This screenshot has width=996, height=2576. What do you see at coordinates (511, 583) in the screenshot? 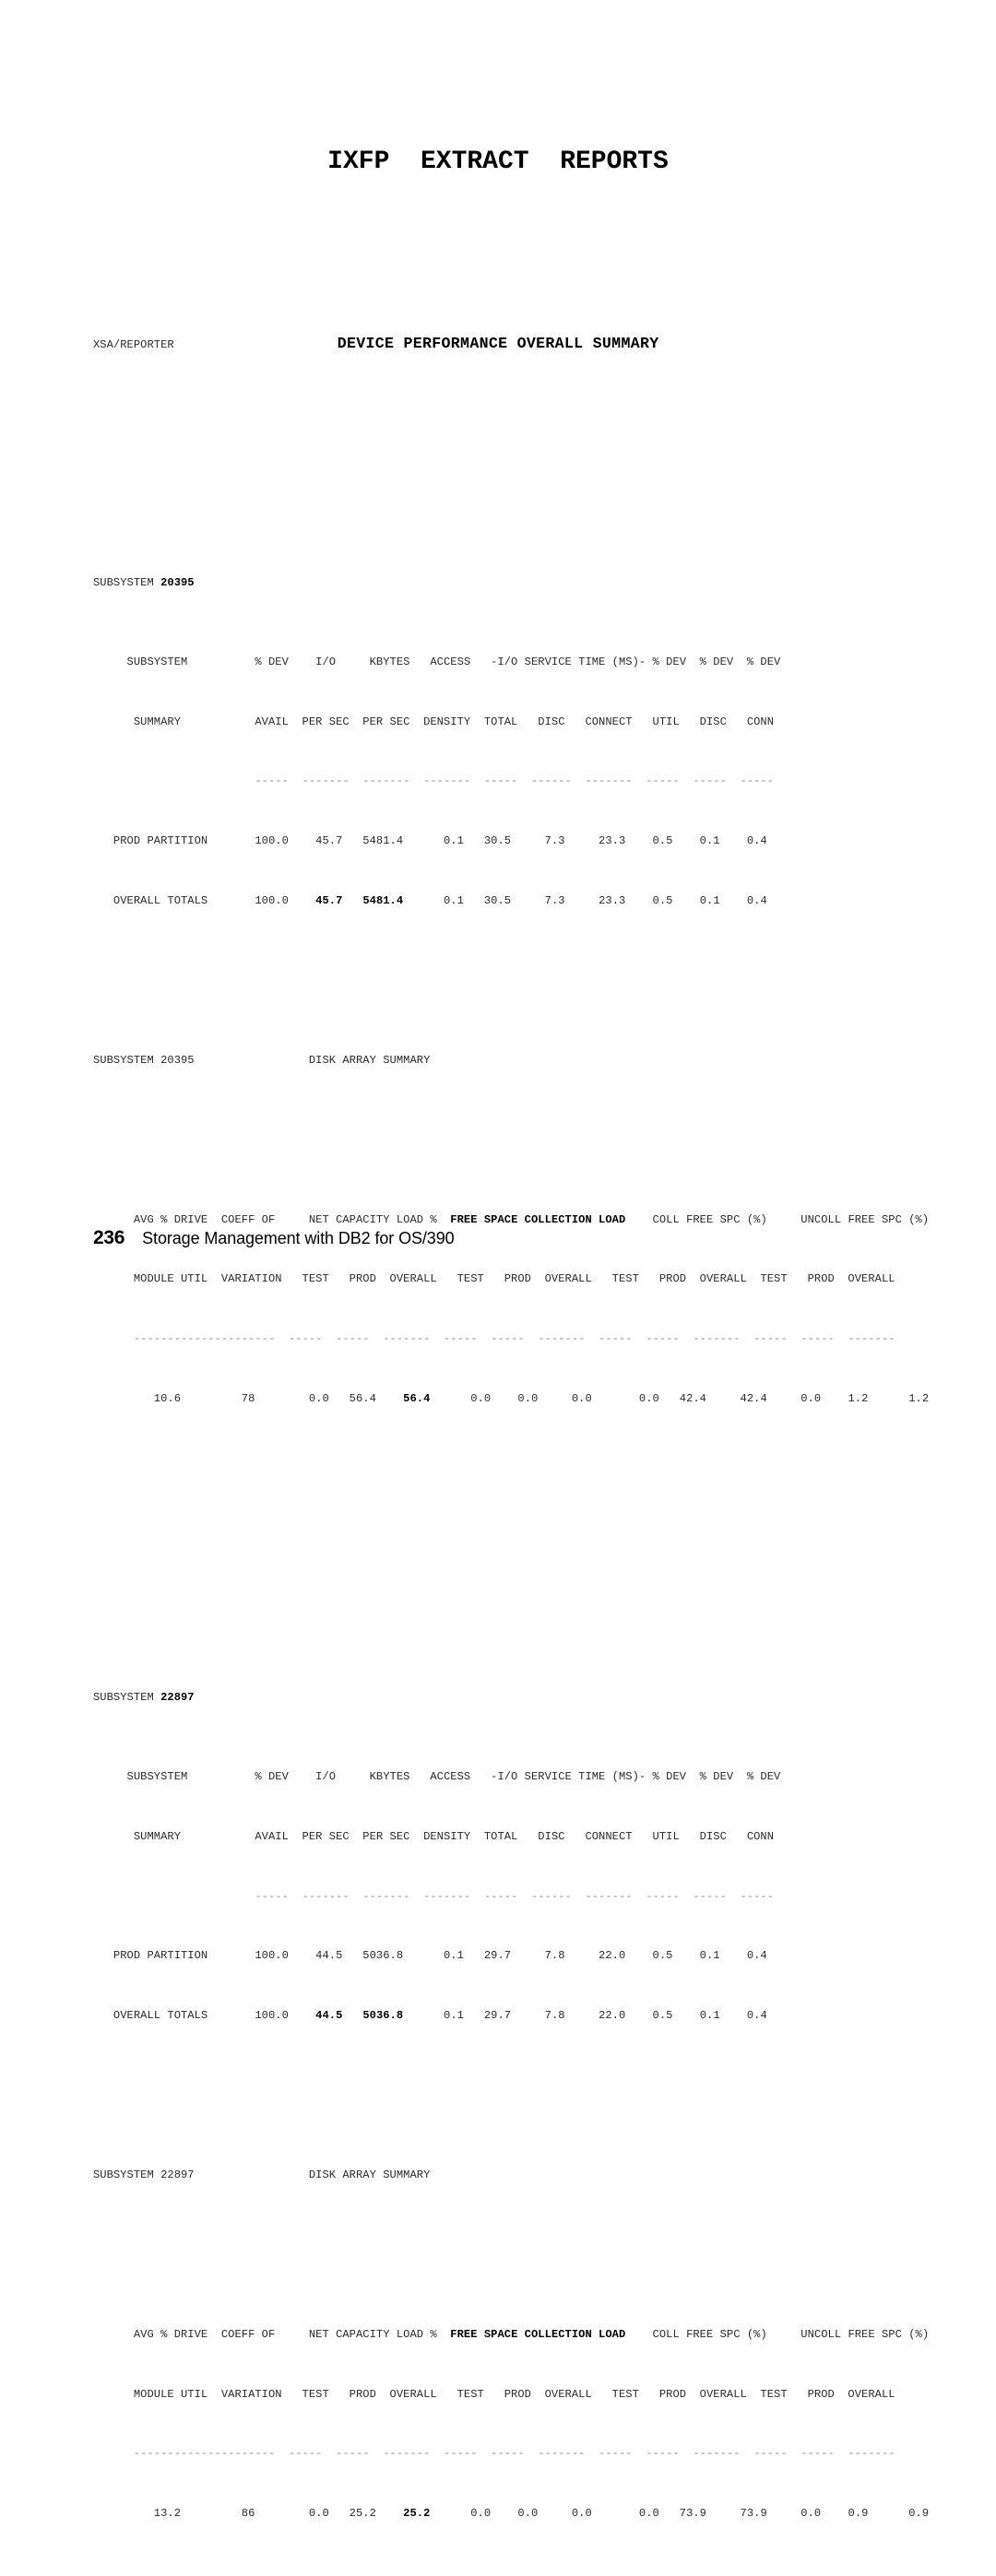
I see `subsystem-20395-label: SUBSYSTEM 20395` at bounding box center [511, 583].